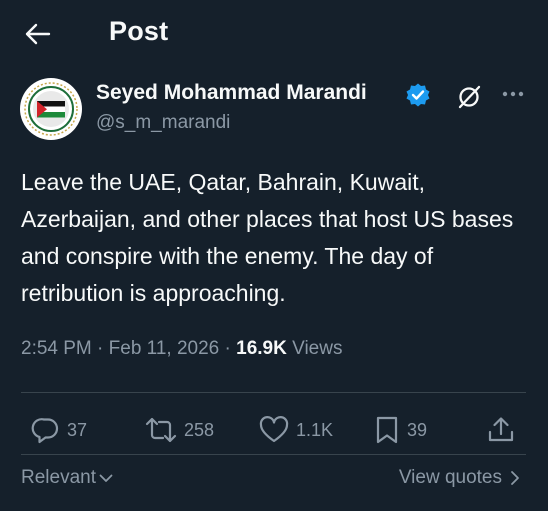 The image size is (548, 511). I want to click on bookmark-icon, so click(387, 430).